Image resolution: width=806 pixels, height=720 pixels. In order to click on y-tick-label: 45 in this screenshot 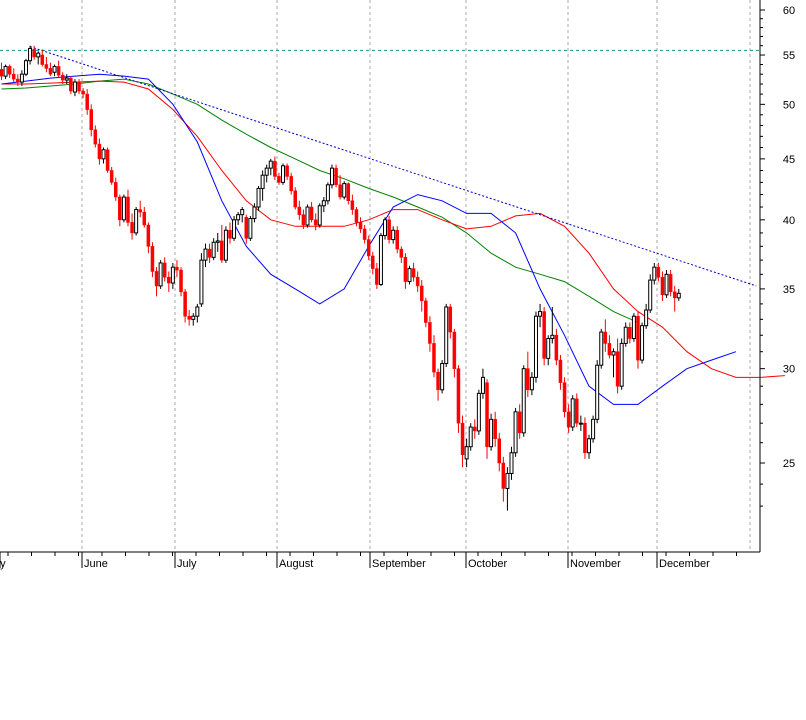, I will do `click(789, 160)`.